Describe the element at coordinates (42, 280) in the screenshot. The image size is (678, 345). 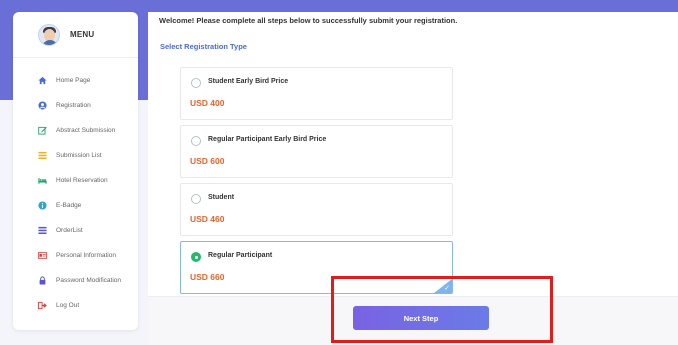
I see `lock-icon` at that location.